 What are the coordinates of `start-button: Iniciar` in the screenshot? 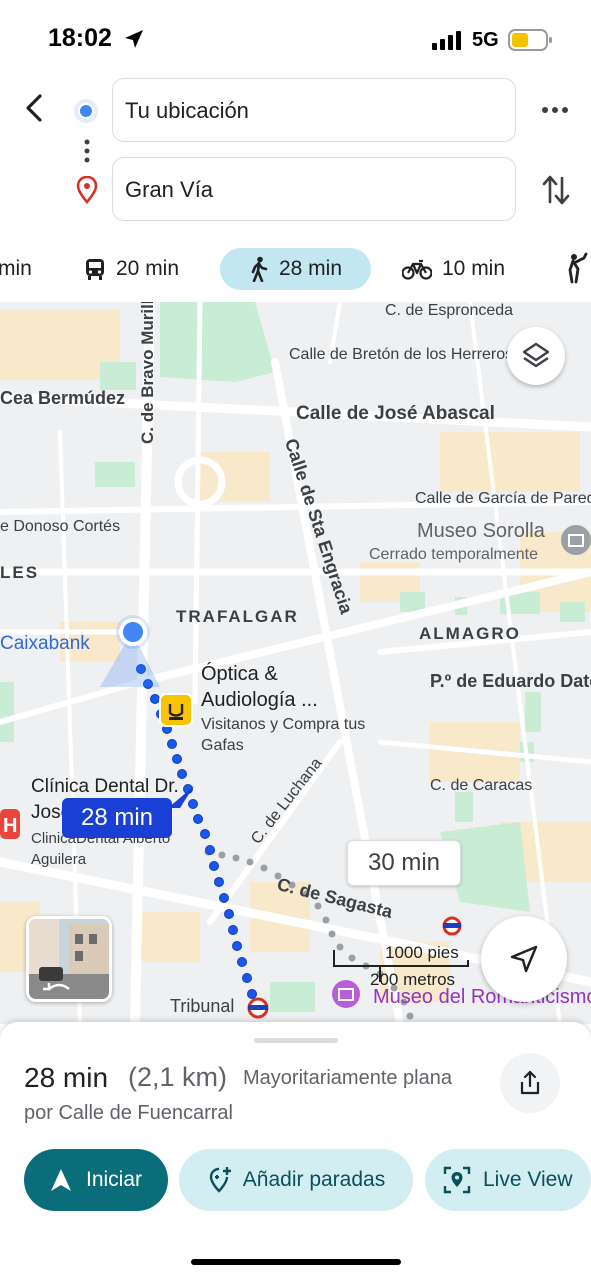 It's located at (96, 1180).